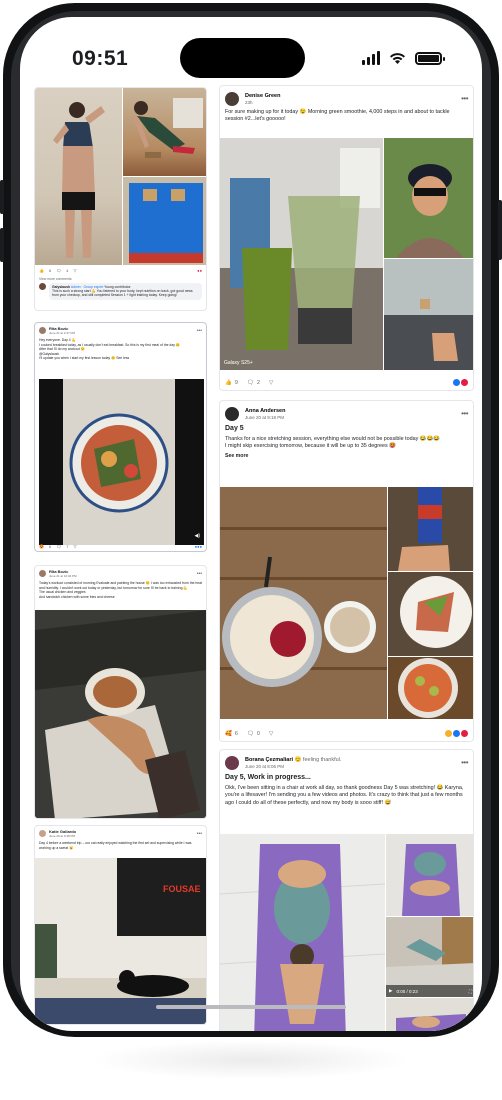 Image resolution: width=502 pixels, height=1100 pixels. Describe the element at coordinates (262, 102) in the screenshot. I see `post-time: 23h` at that location.